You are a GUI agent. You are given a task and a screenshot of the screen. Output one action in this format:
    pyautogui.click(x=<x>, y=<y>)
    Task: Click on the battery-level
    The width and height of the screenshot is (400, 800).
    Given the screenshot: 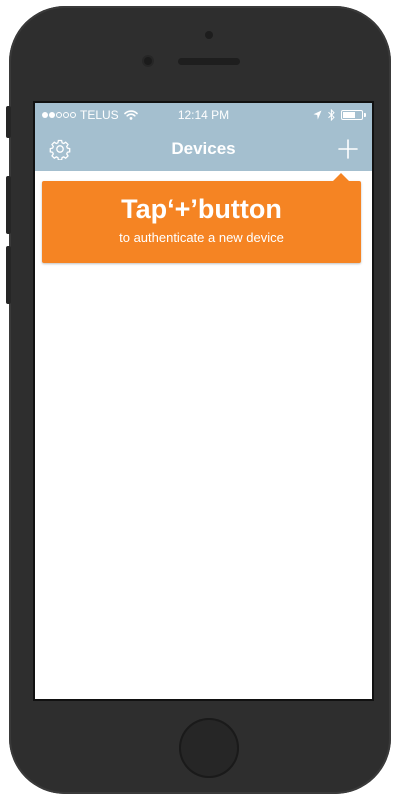 What is the action you would take?
    pyautogui.click(x=349, y=115)
    